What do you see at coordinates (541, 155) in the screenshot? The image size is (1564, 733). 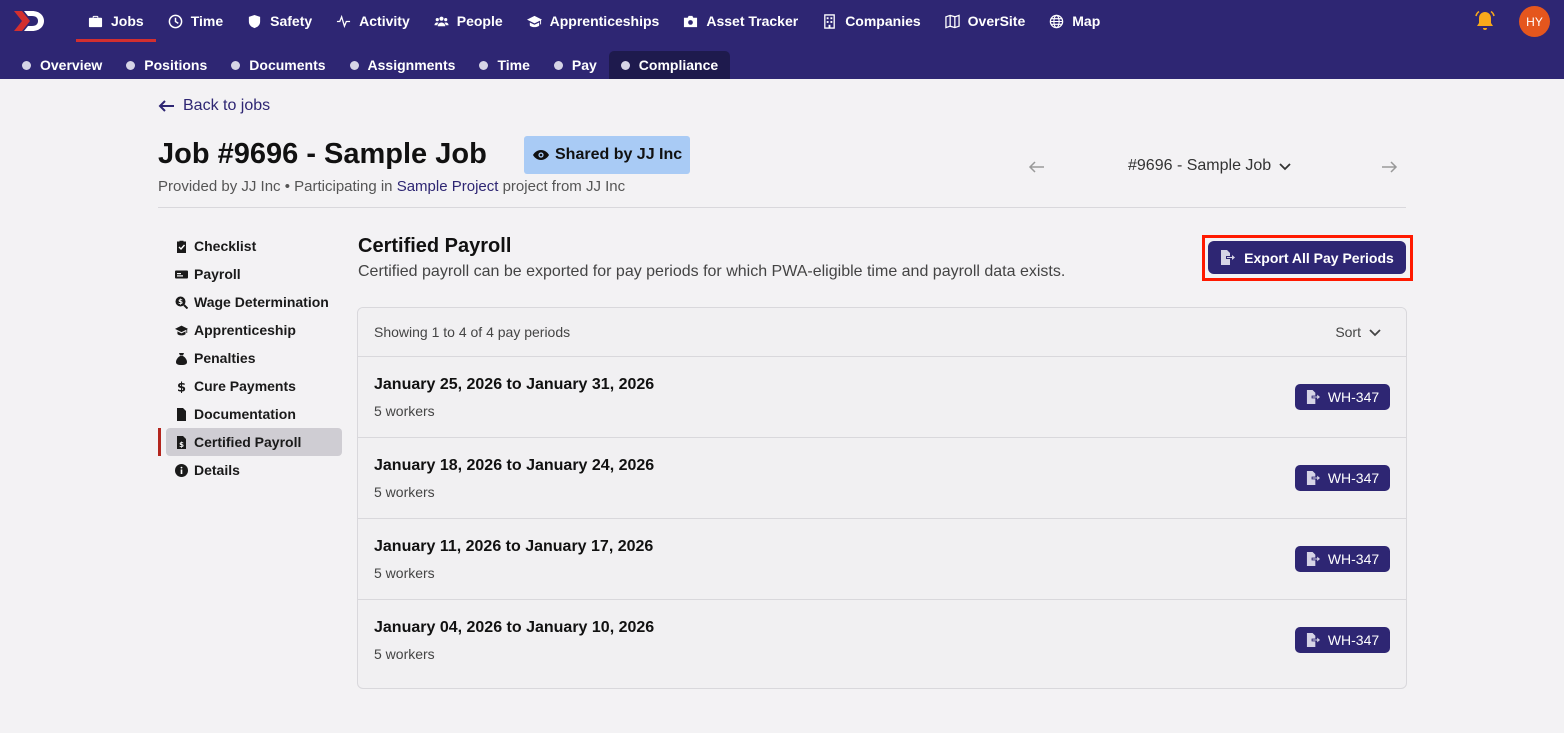 I see `eye-icon` at bounding box center [541, 155].